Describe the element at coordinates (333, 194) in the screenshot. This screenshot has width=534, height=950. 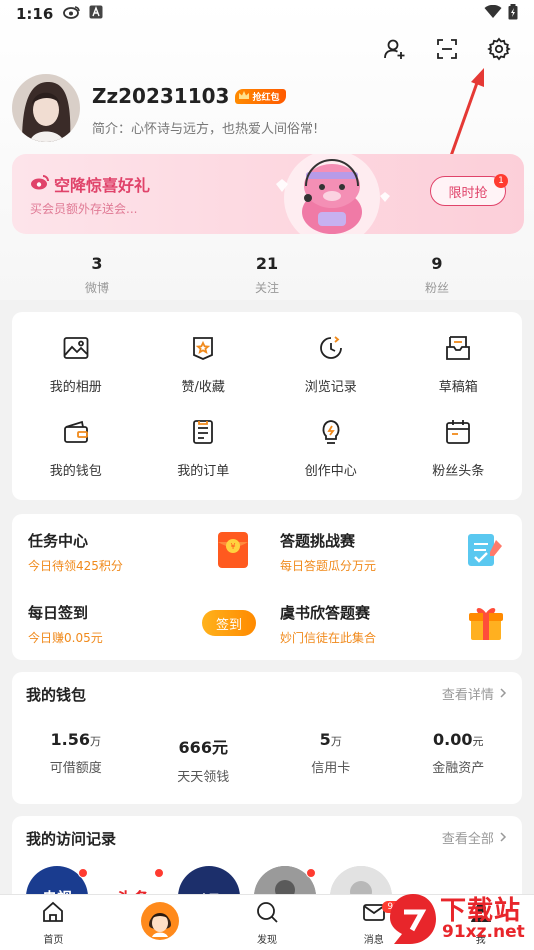
I see `mascot-illustration` at that location.